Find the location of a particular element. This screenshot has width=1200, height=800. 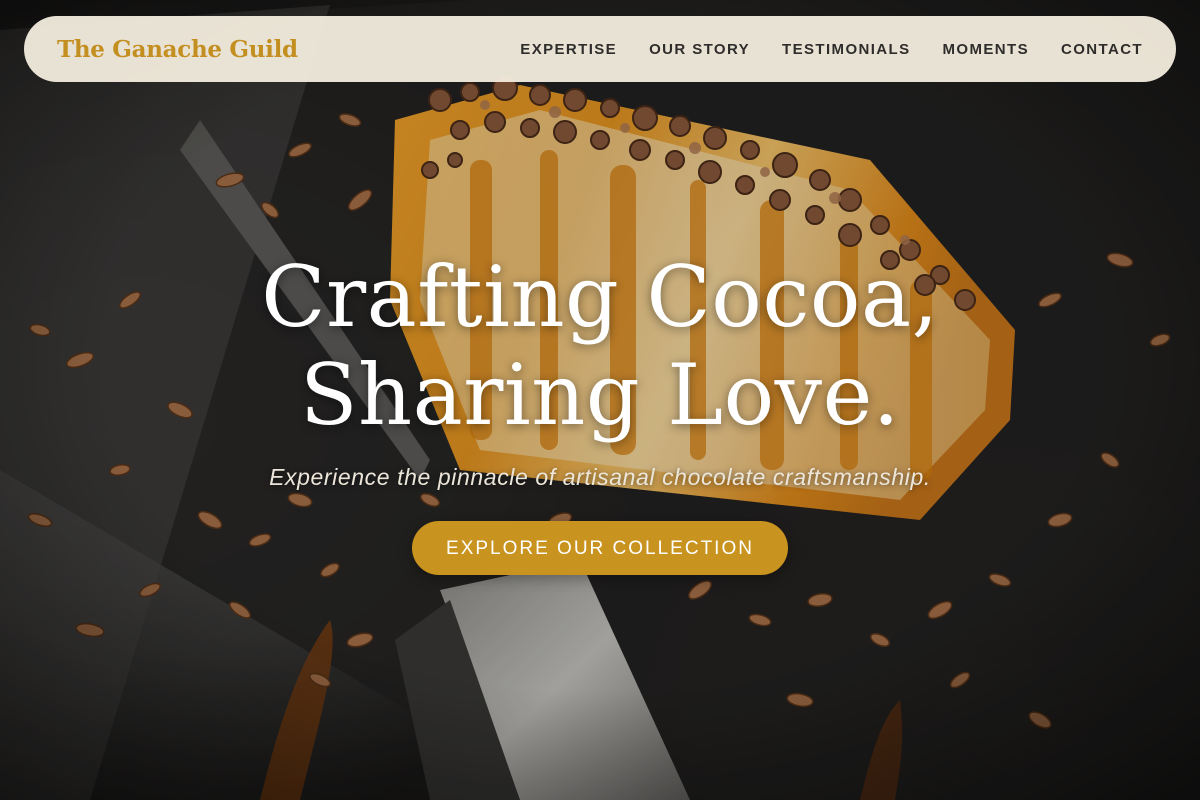

nav-link-our-story: OUR STORY is located at coordinates (699, 49).